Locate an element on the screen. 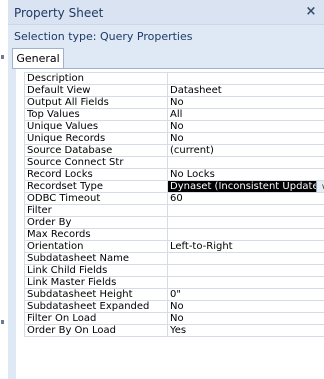 The height and width of the screenshot is (379, 324). property-row: Orientation Left-to-Right is located at coordinates (174, 246).